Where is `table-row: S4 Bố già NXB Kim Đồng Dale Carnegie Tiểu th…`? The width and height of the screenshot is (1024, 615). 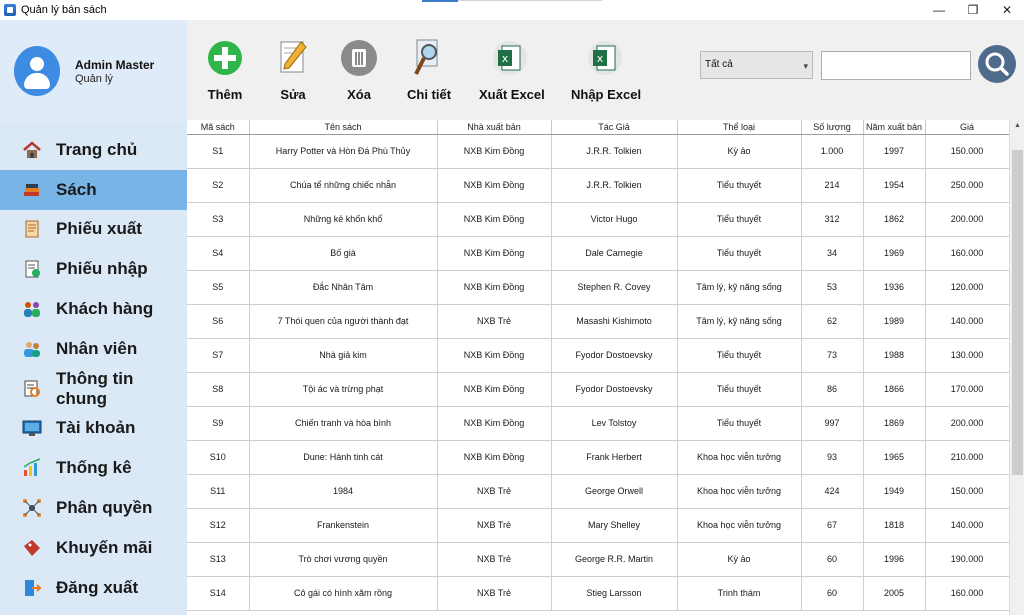
table-row: S4 Bố già NXB Kim Đồng Dale Carnegie Tiểu th… is located at coordinates (598, 253).